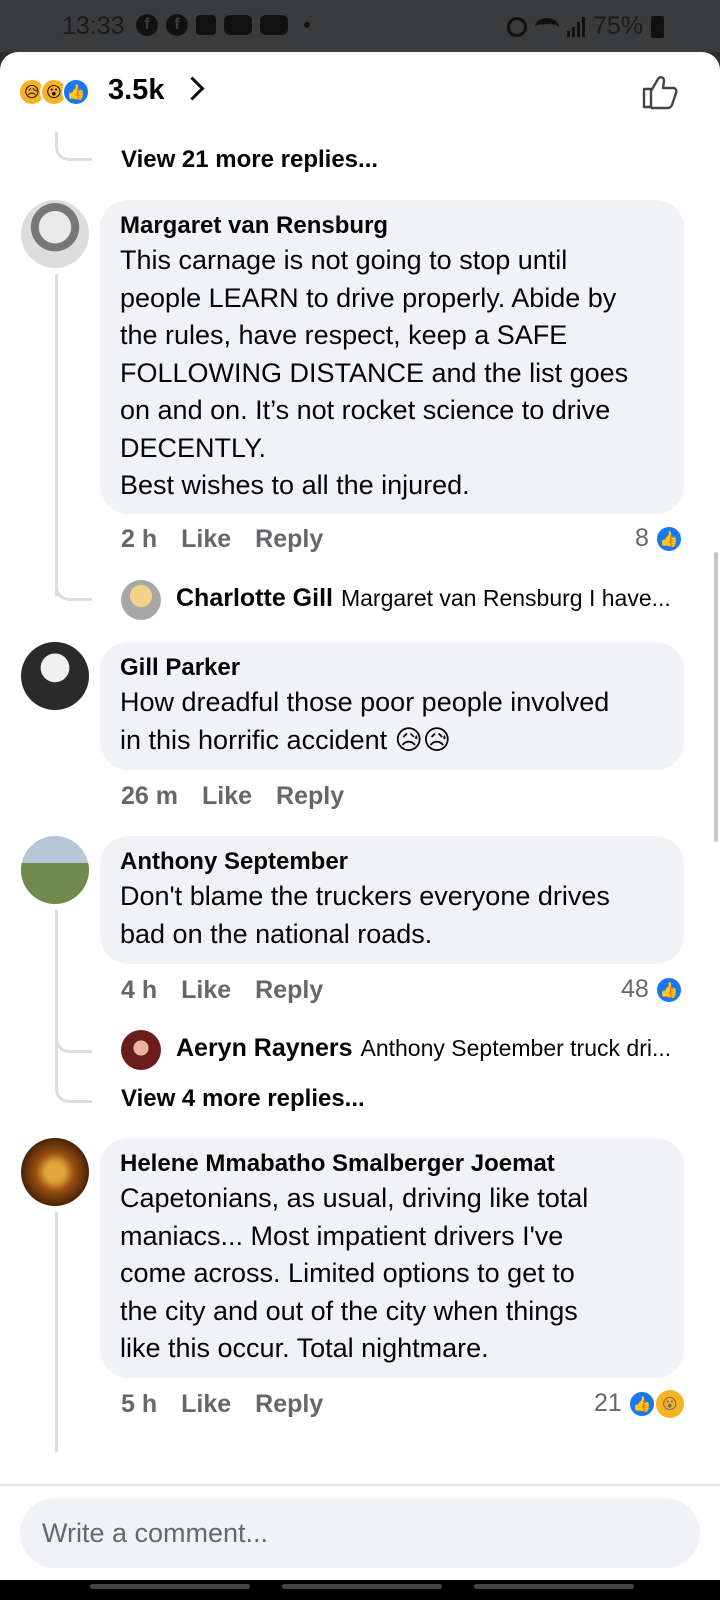 The image size is (720, 1600). What do you see at coordinates (264, 1048) in the screenshot?
I see `reply-author: Aeryn Rayners` at bounding box center [264, 1048].